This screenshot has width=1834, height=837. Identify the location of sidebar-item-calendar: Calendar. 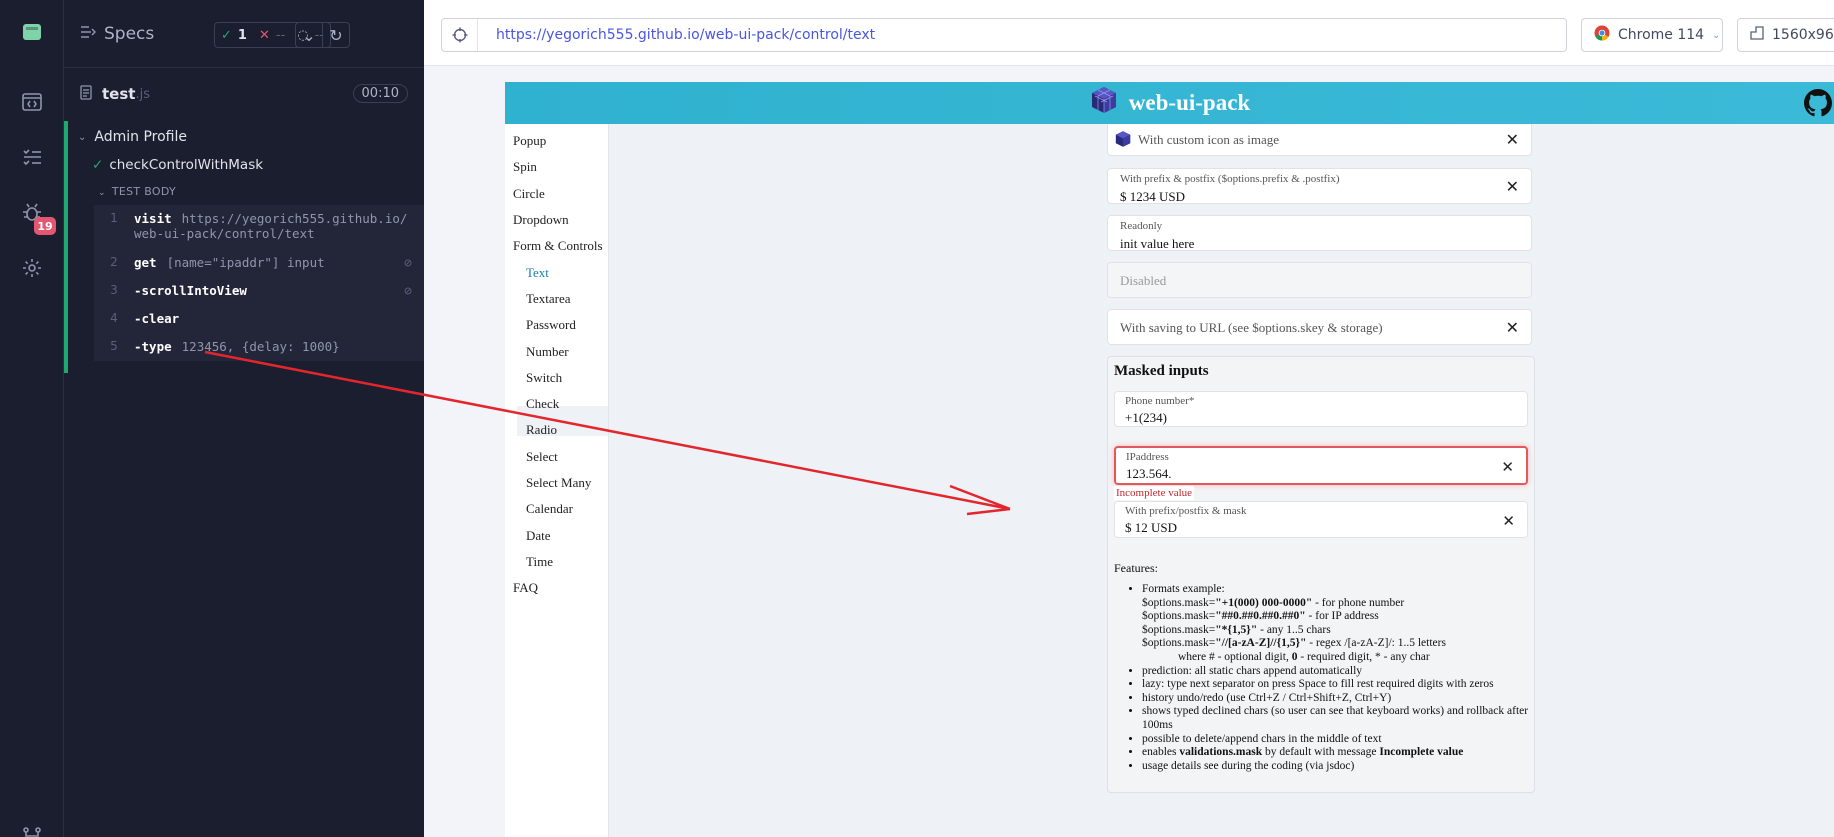
(549, 509).